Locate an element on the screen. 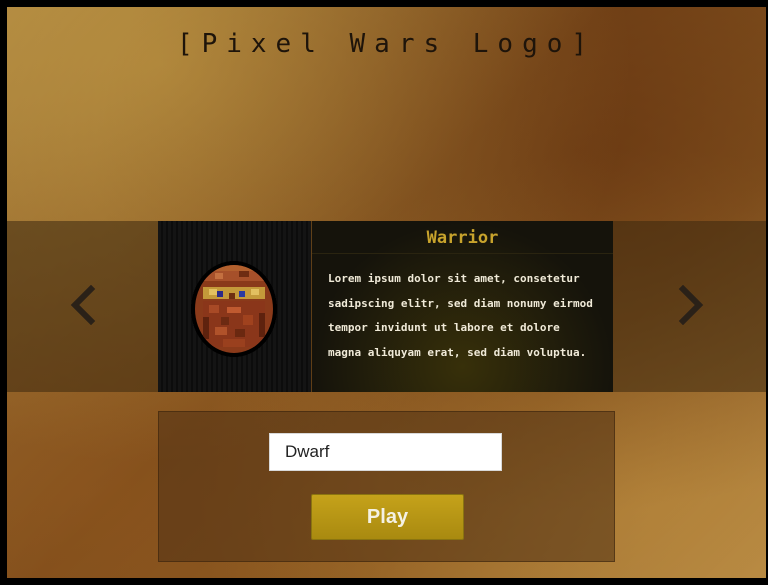 This screenshot has height=585, width=768. description-line: sadipscing elitr, sed diam nonumy eirmod is located at coordinates (460, 303).